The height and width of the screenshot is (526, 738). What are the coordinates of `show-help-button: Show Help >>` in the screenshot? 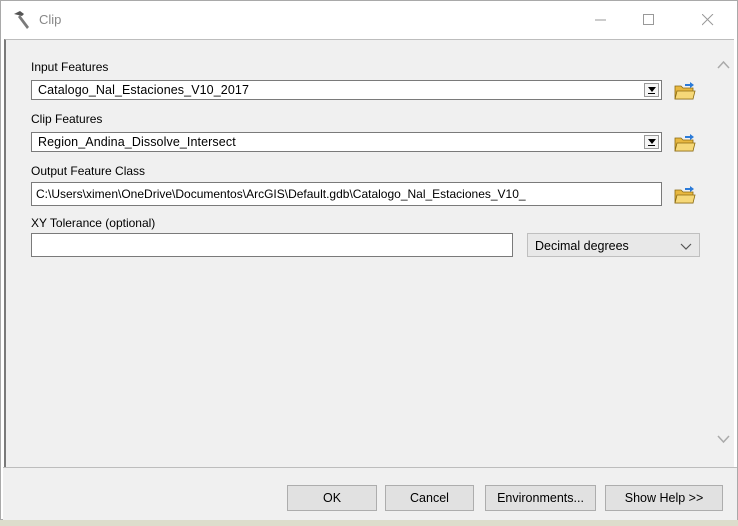 It's located at (664, 498).